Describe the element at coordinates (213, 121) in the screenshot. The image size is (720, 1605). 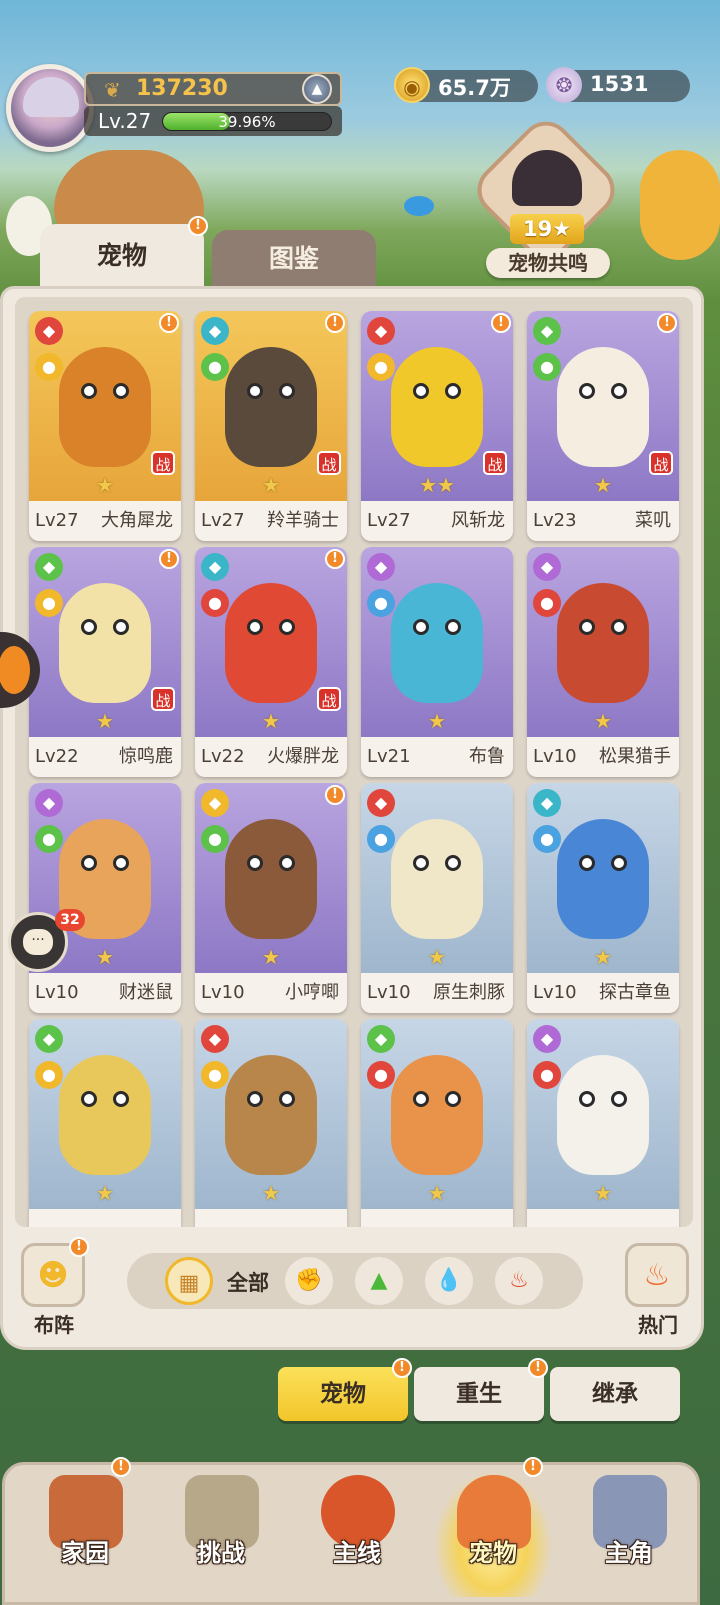
I see `level-row: Lv.27 39.96%` at that location.